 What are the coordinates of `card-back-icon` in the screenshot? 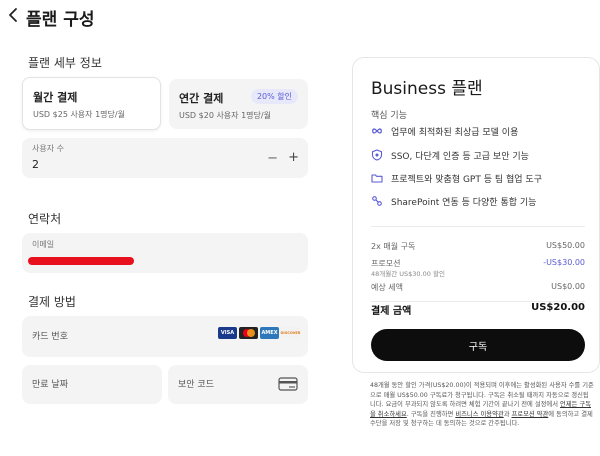 It's located at (288, 384).